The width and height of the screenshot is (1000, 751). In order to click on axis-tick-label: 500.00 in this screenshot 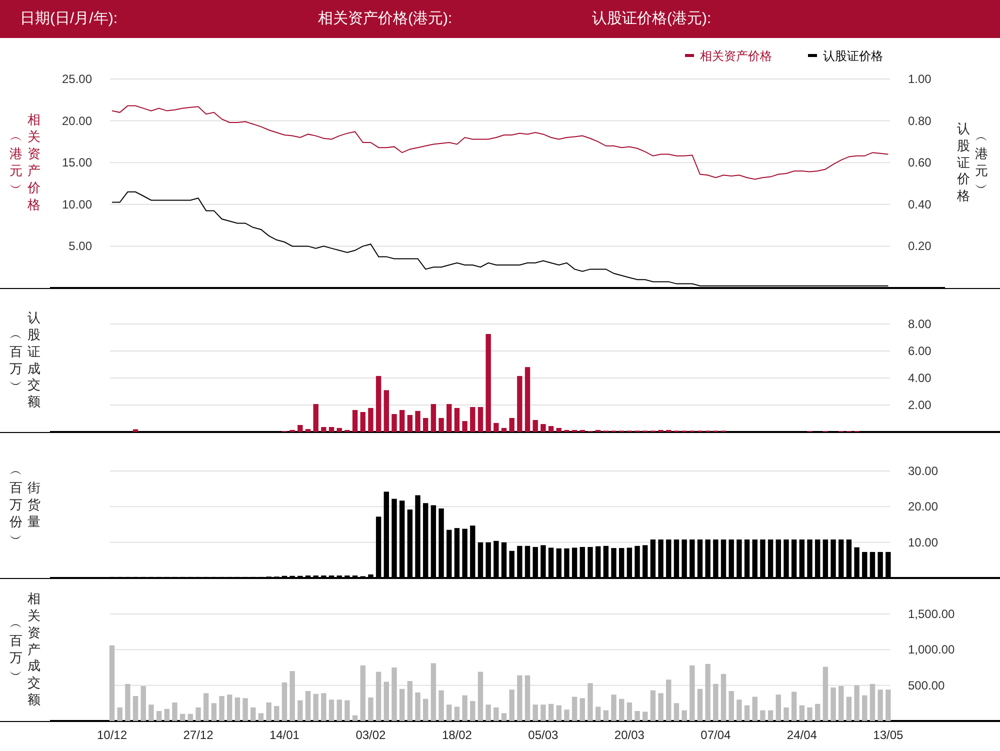, I will do `click(926, 685)`.